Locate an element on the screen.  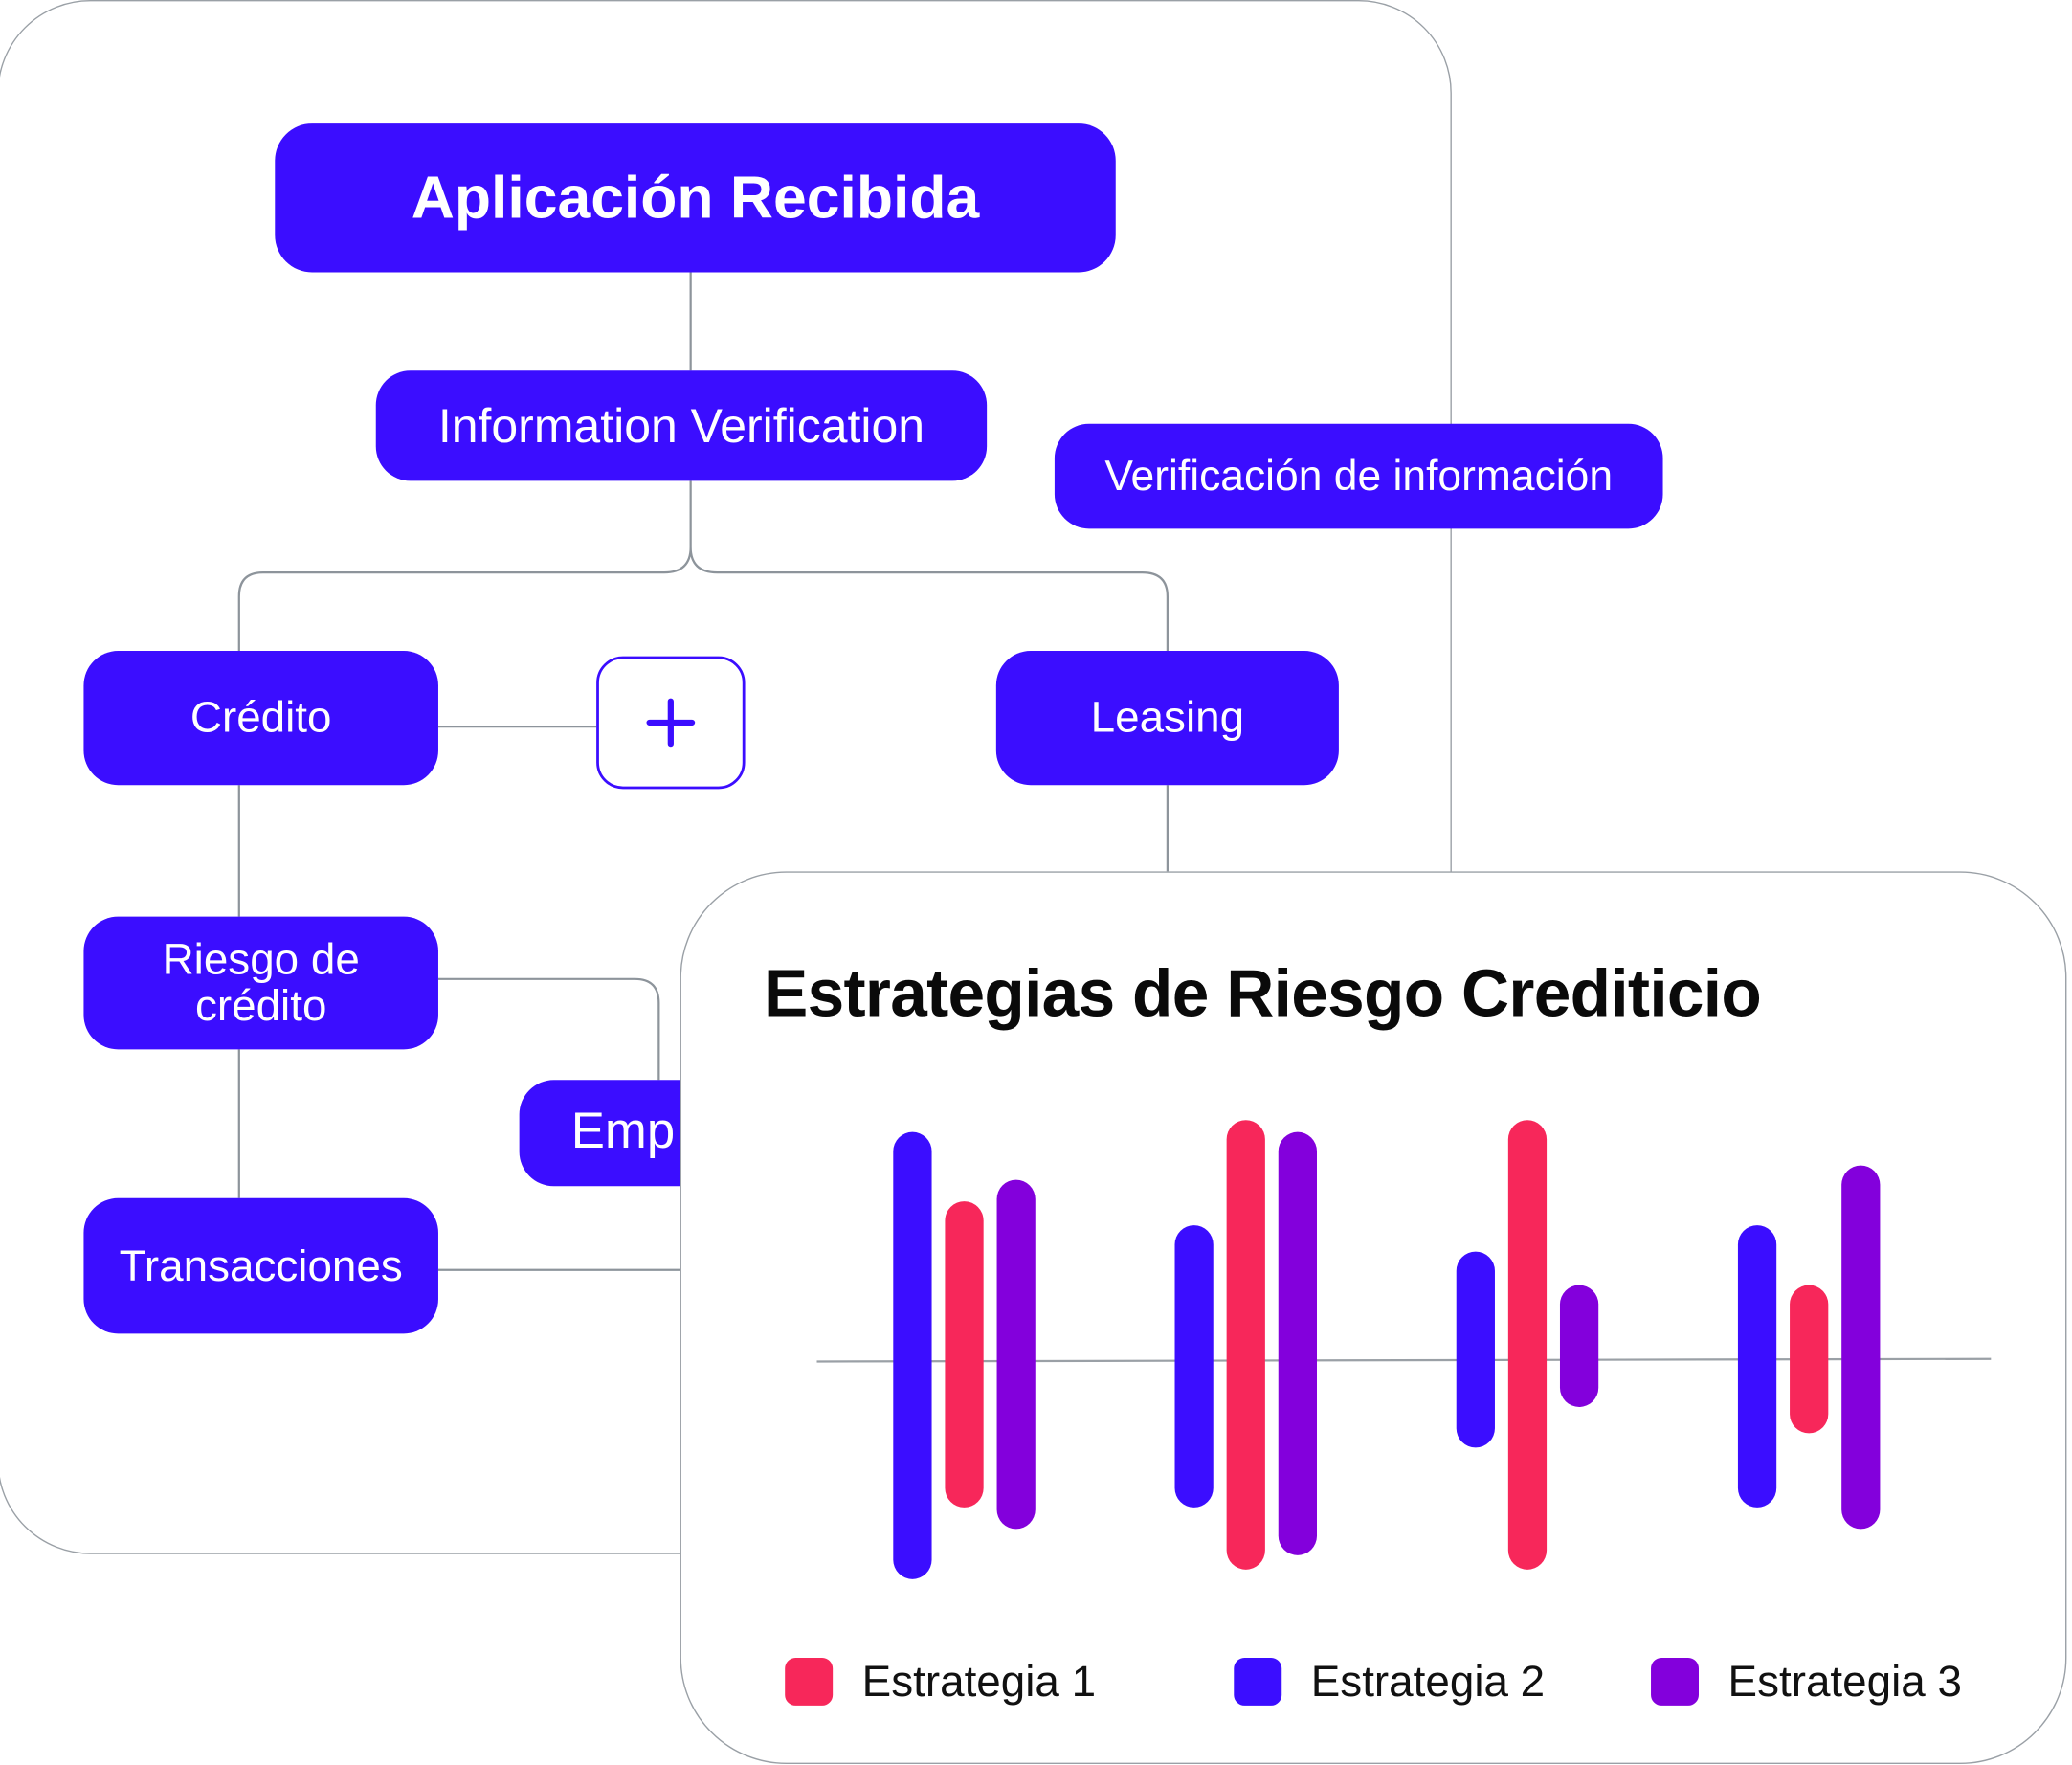
node-riesgo-credito: Riesgo de crédito is located at coordinates (261, 983).